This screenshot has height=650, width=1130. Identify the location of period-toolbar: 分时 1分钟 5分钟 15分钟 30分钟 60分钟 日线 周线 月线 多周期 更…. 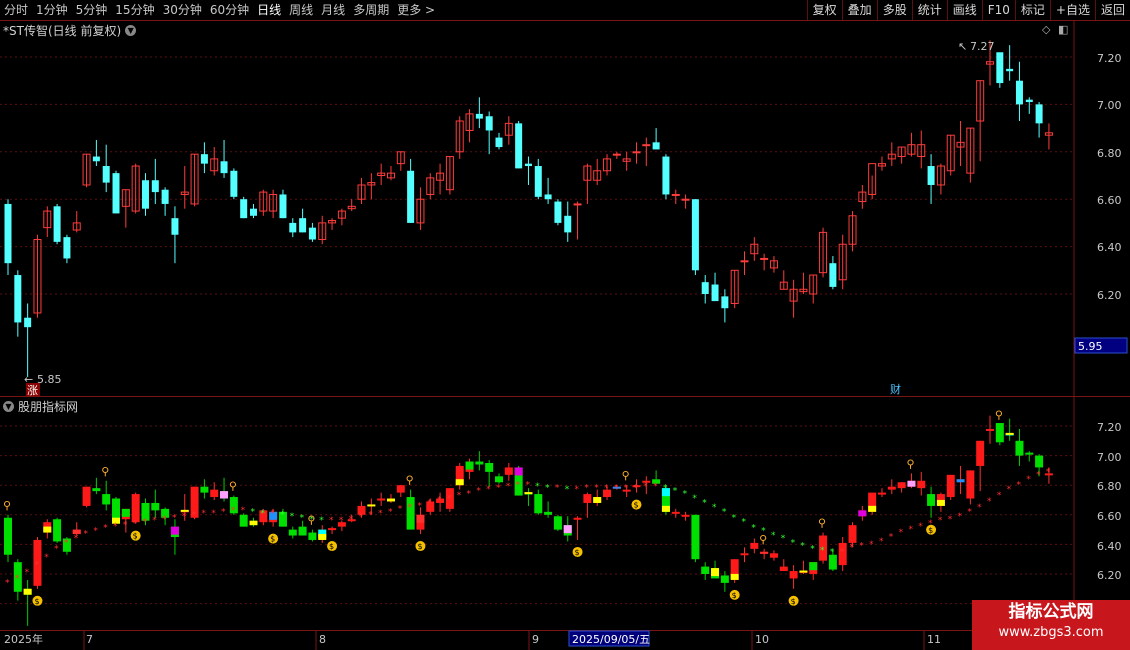
(565, 10).